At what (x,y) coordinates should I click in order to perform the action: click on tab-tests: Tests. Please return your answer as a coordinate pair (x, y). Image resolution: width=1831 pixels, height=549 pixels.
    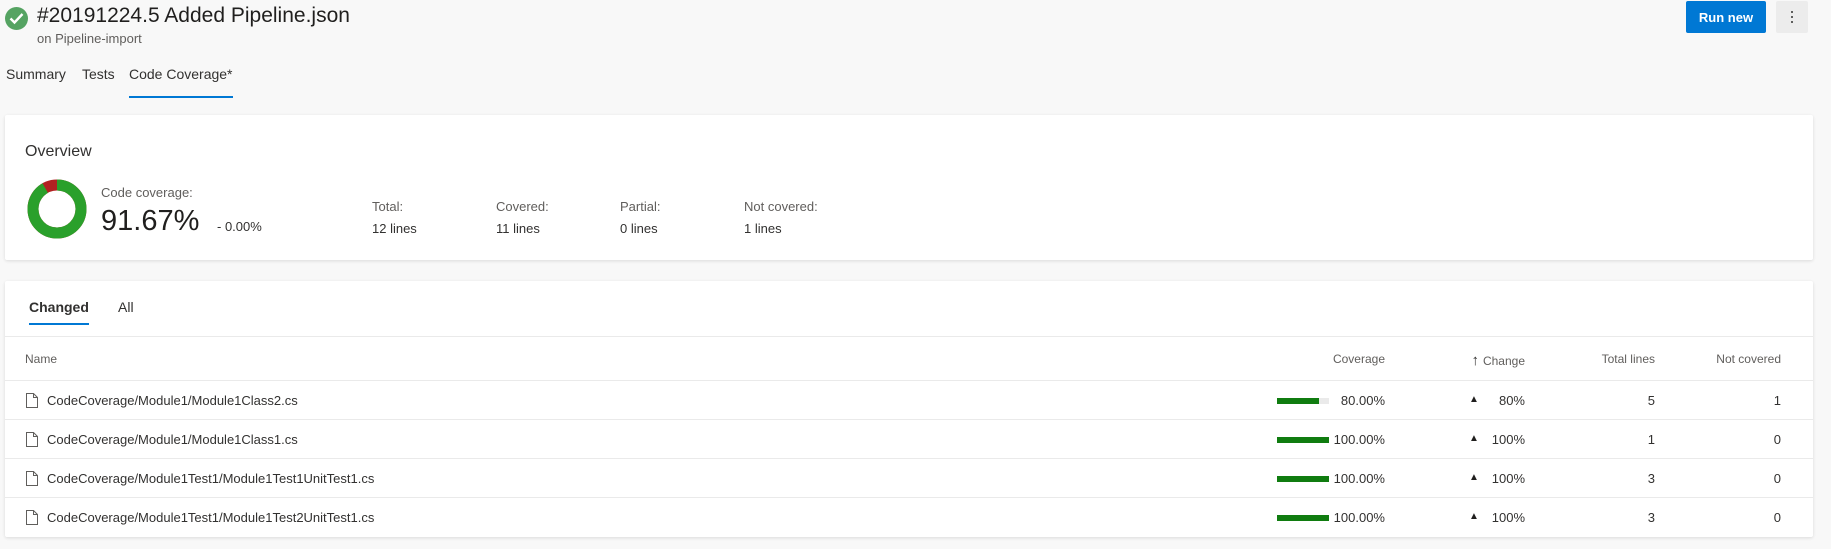
    Looking at the image, I should click on (98, 82).